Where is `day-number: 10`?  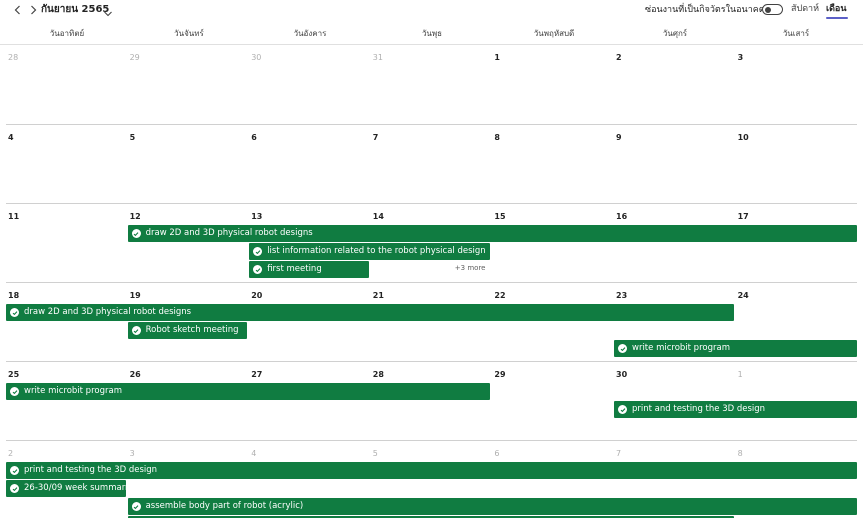
day-number: 10 is located at coordinates (743, 138).